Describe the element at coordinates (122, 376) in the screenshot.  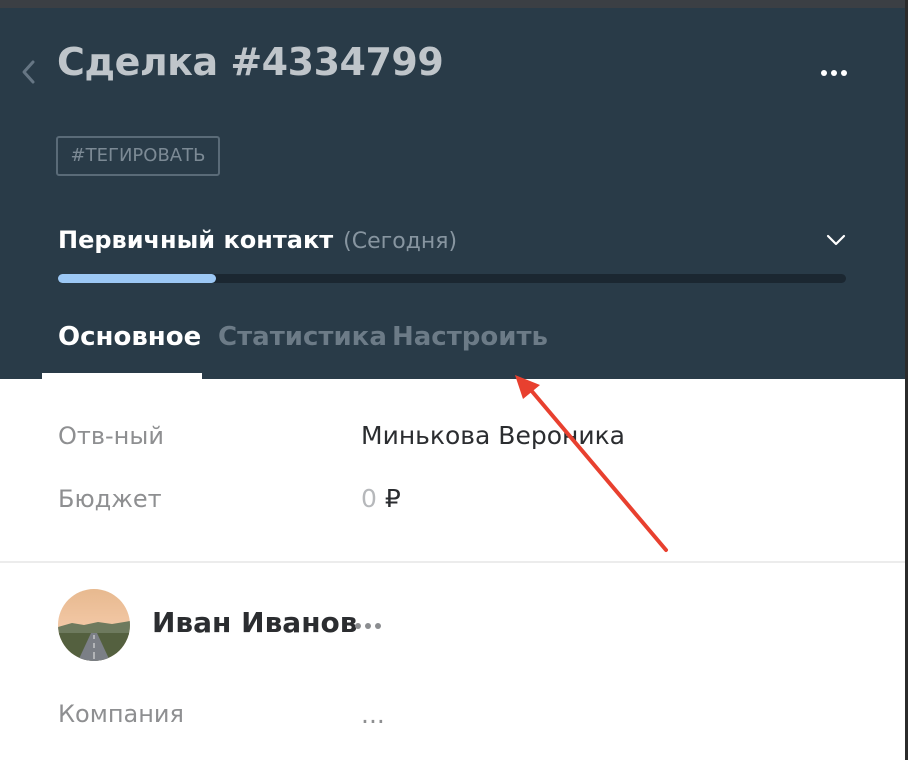
I see `active-tab-indicator` at that location.